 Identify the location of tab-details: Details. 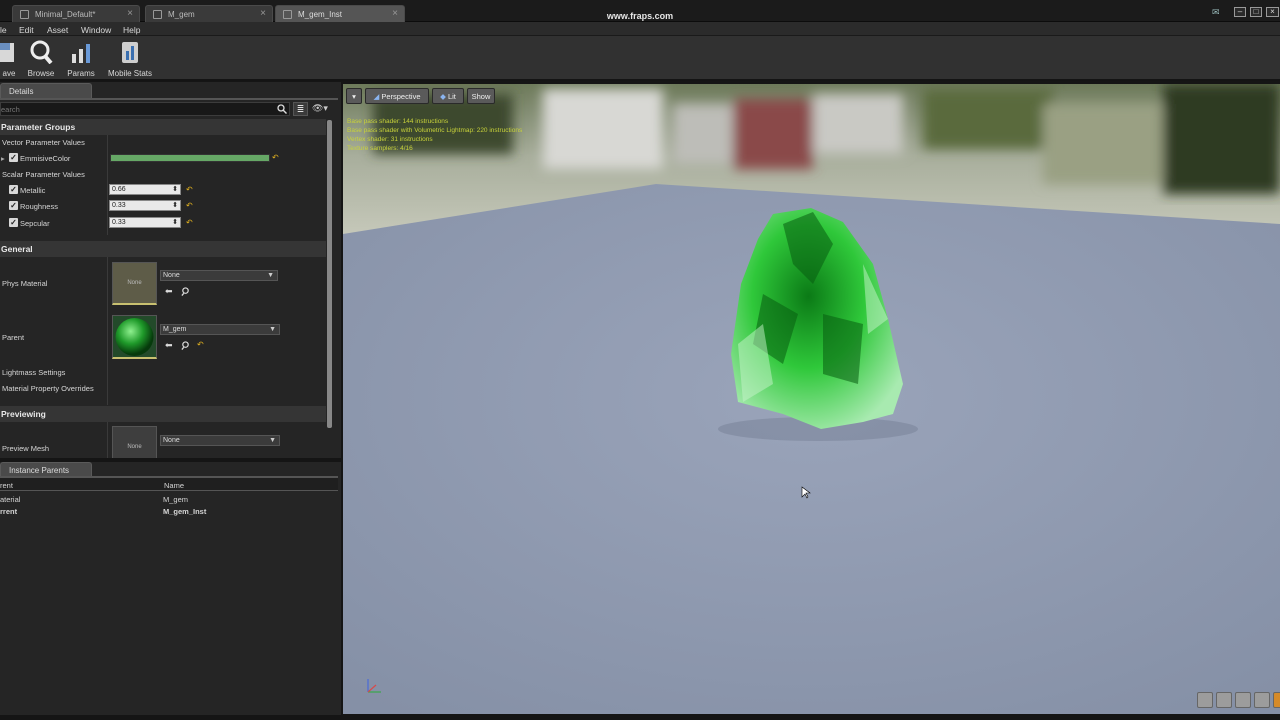
(46, 90).